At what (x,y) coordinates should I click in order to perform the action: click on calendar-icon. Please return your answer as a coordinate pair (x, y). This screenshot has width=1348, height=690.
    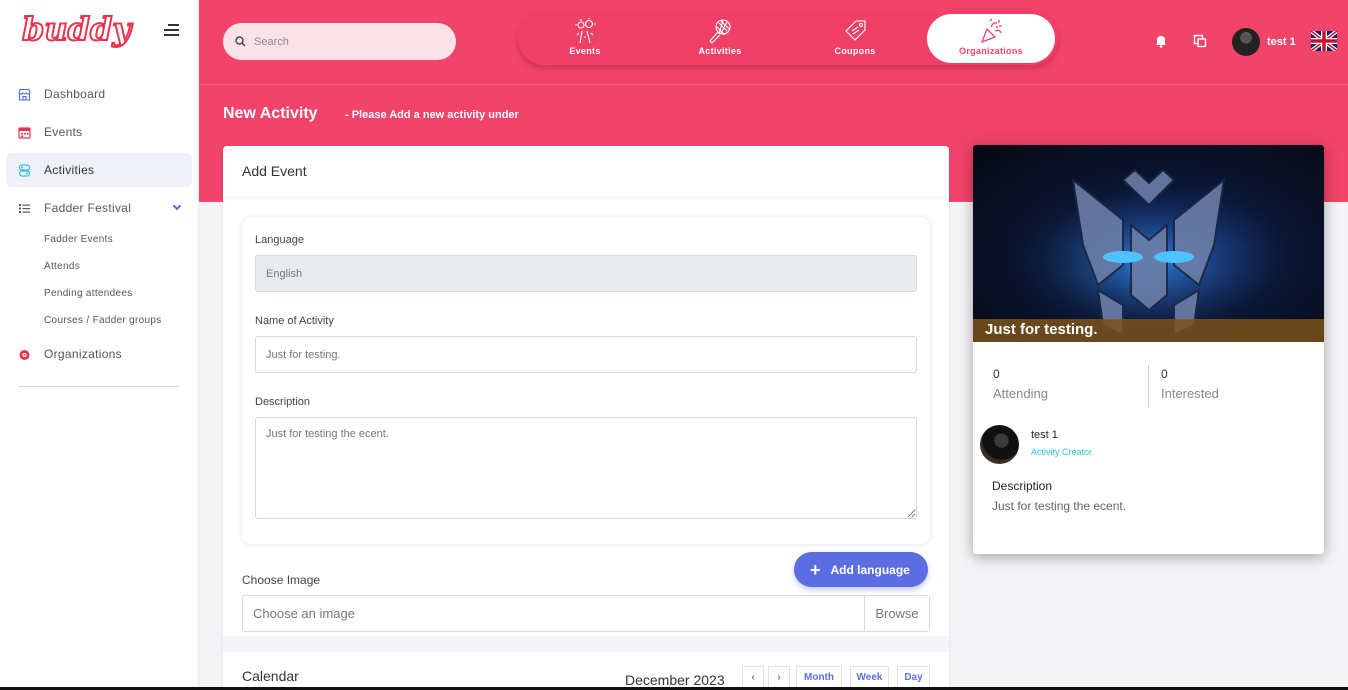
    Looking at the image, I should click on (24, 132).